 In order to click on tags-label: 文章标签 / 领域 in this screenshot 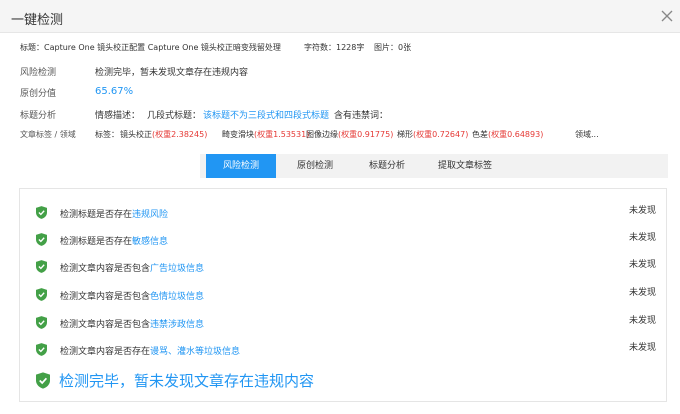, I will do `click(48, 134)`.